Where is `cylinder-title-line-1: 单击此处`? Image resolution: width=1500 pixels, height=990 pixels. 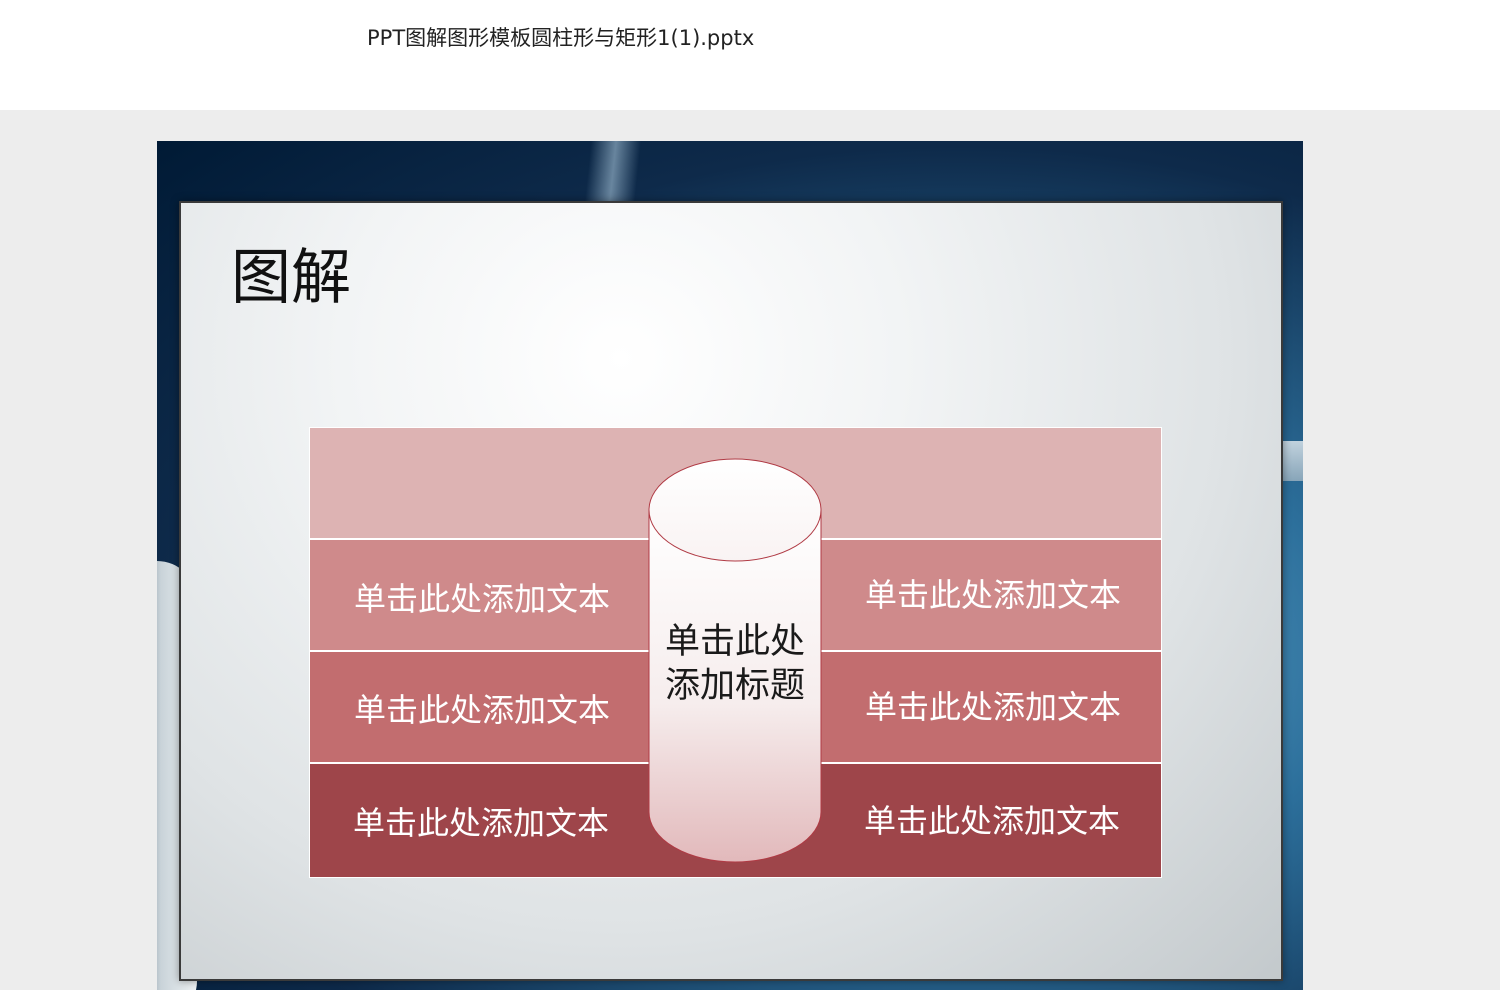 cylinder-title-line-1: 单击此处 is located at coordinates (734, 642).